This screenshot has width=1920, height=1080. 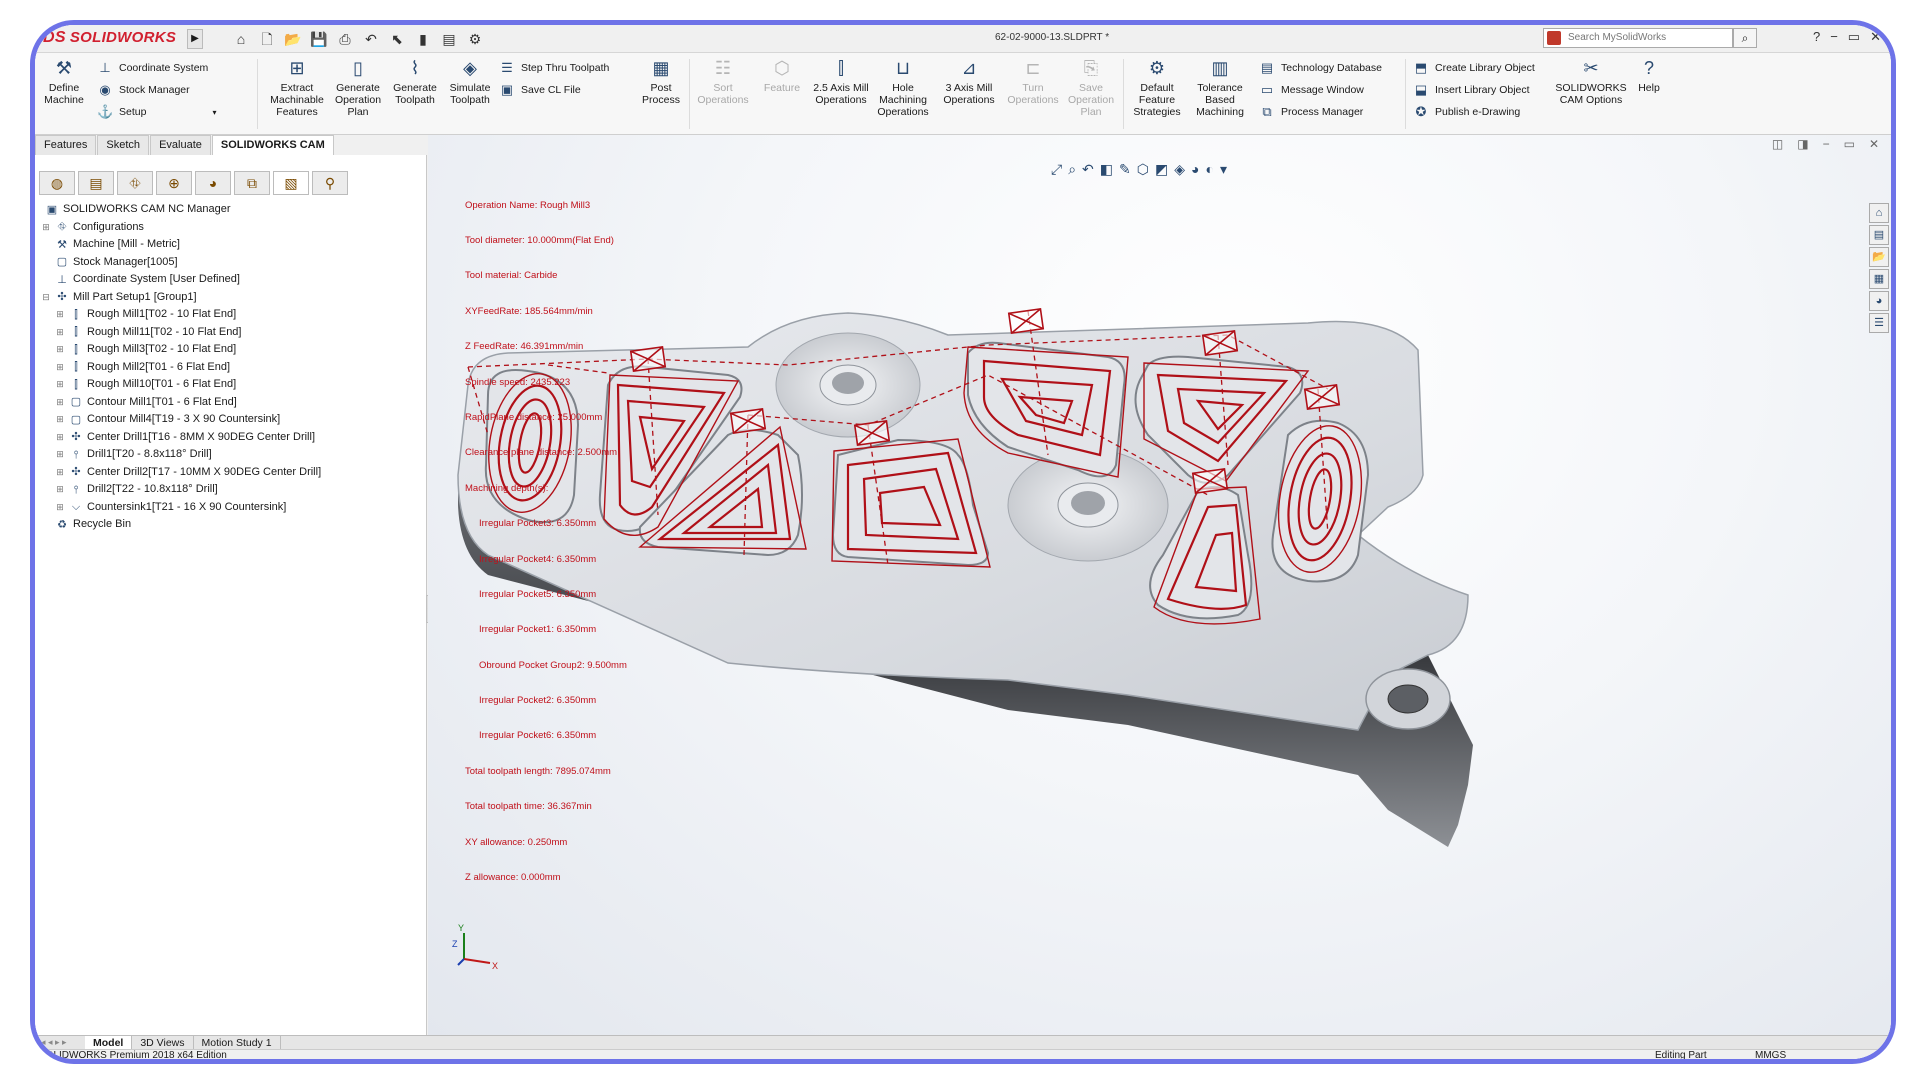 I want to click on view-palette-icon: ▦, so click(x=1879, y=279).